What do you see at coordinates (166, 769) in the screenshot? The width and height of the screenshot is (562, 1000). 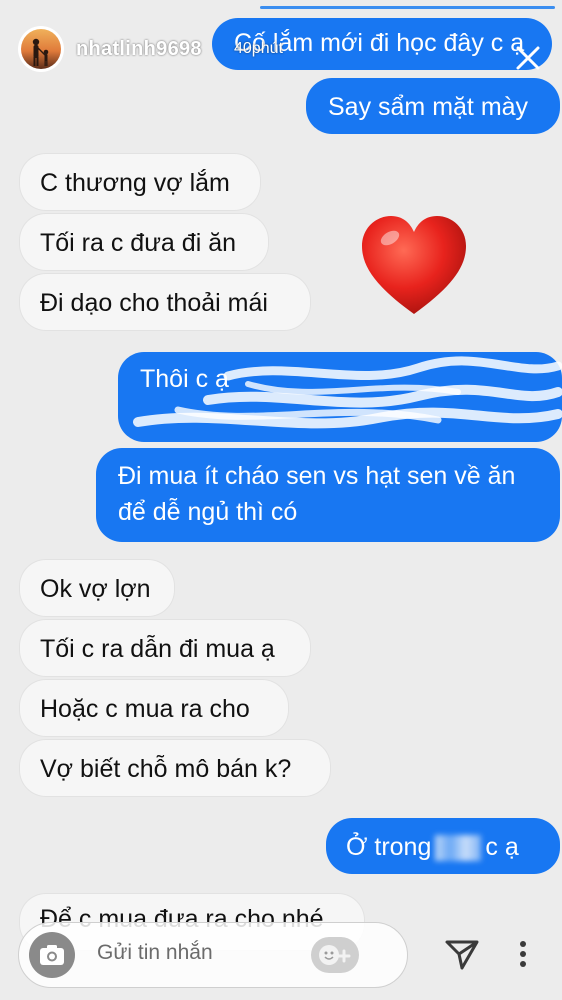 I see `message-text: Vợ biết chỗ mô bán k?` at bounding box center [166, 769].